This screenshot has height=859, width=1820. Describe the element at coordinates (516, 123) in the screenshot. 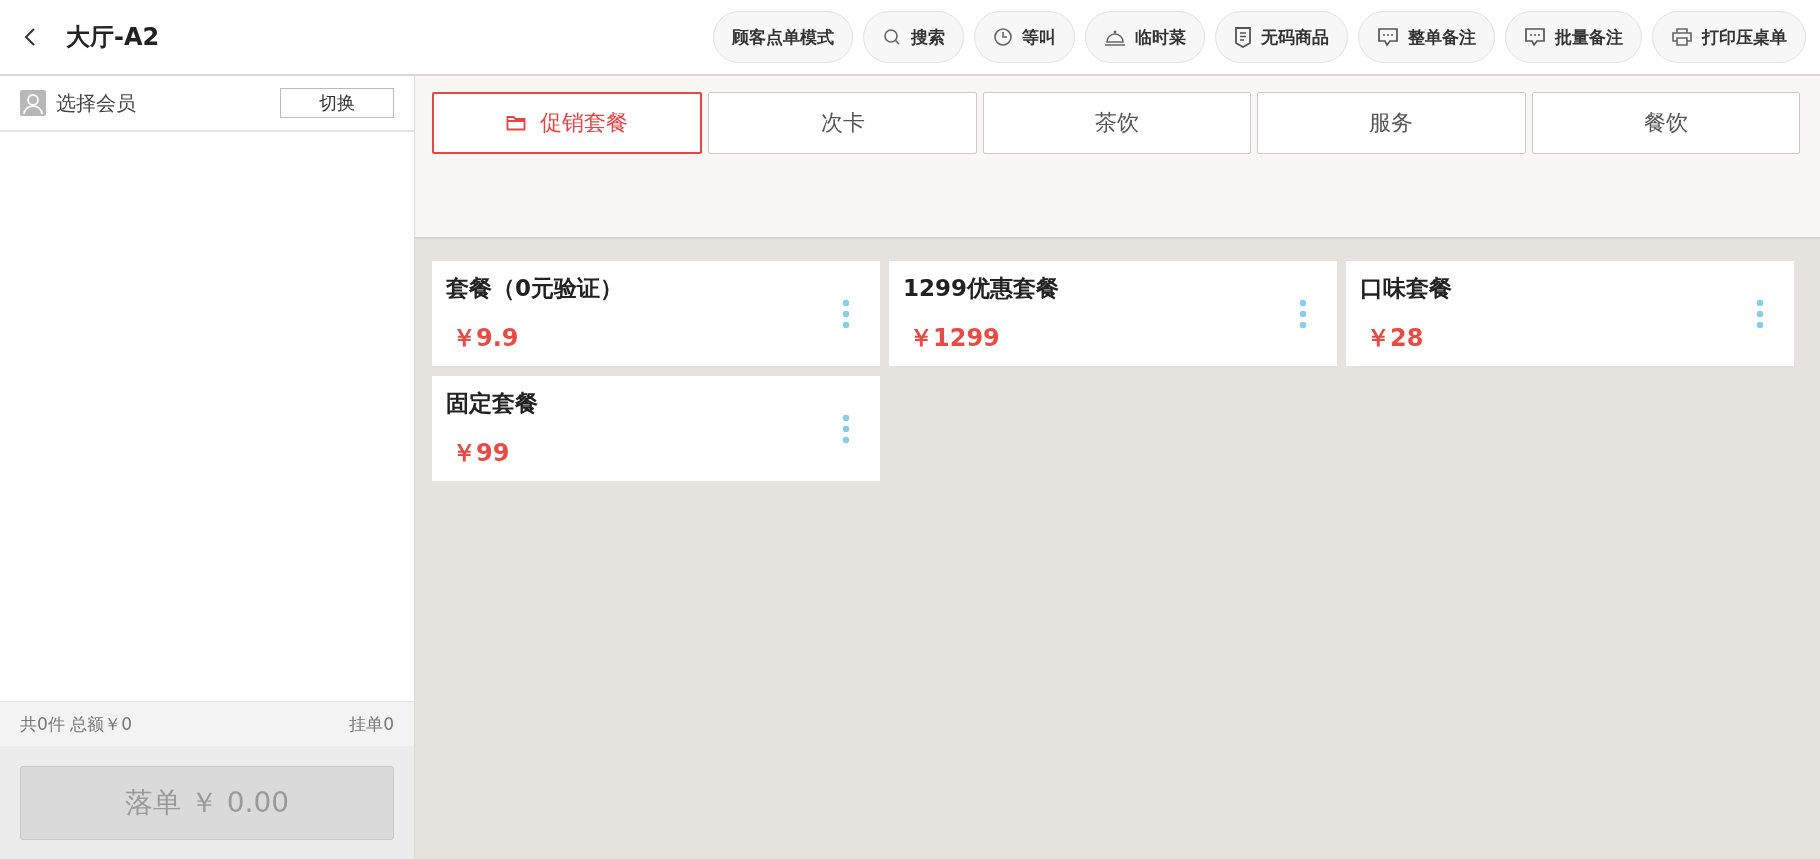

I see `folder-icon` at that location.